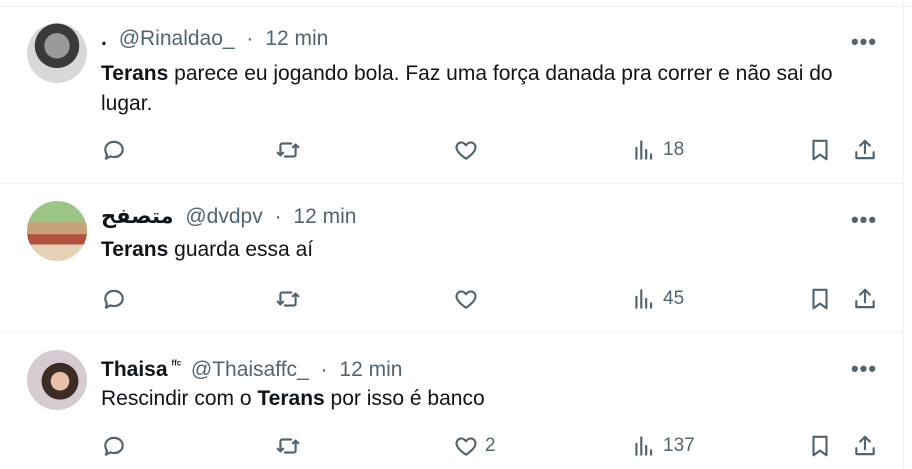  I want to click on text-after: guarda essa aí, so click(241, 249).